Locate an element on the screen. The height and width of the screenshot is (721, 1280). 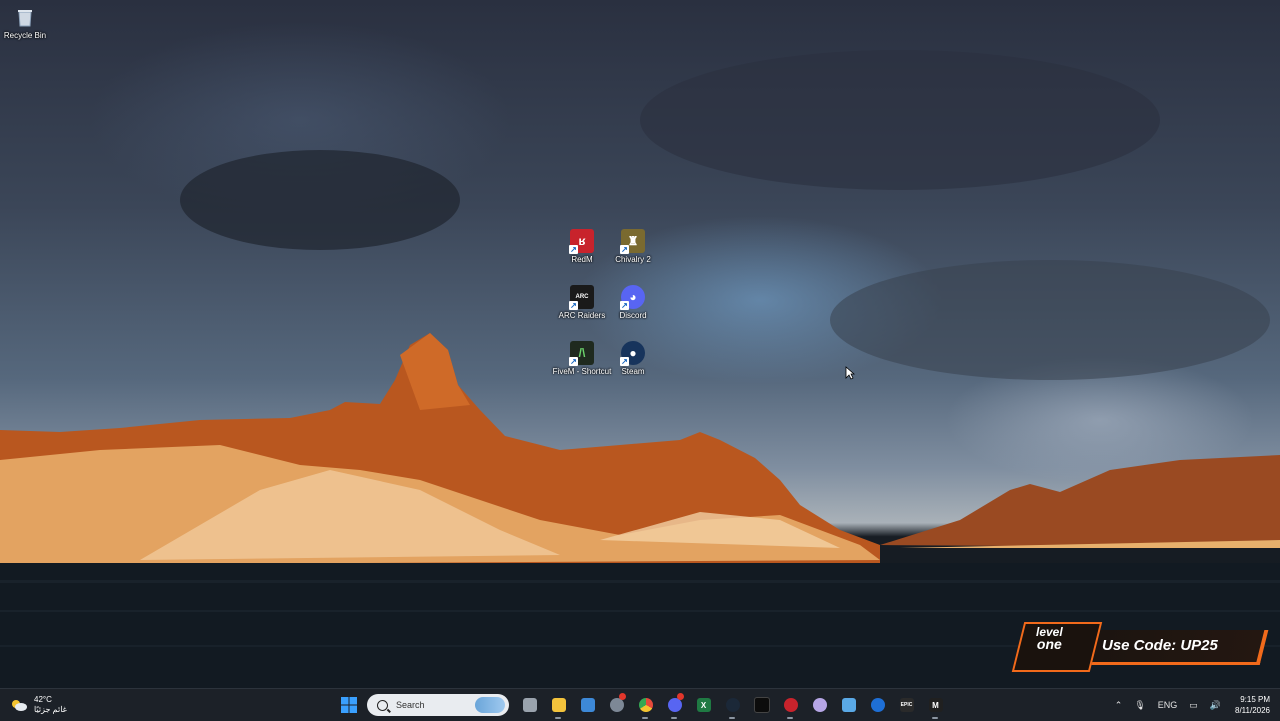
clock-date: 8/11/2026 is located at coordinates (1252, 710).